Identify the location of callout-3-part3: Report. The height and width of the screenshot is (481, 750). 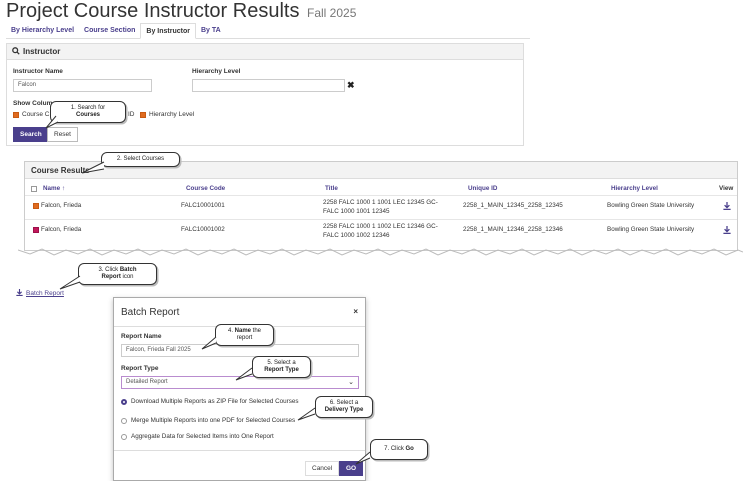
(111, 277).